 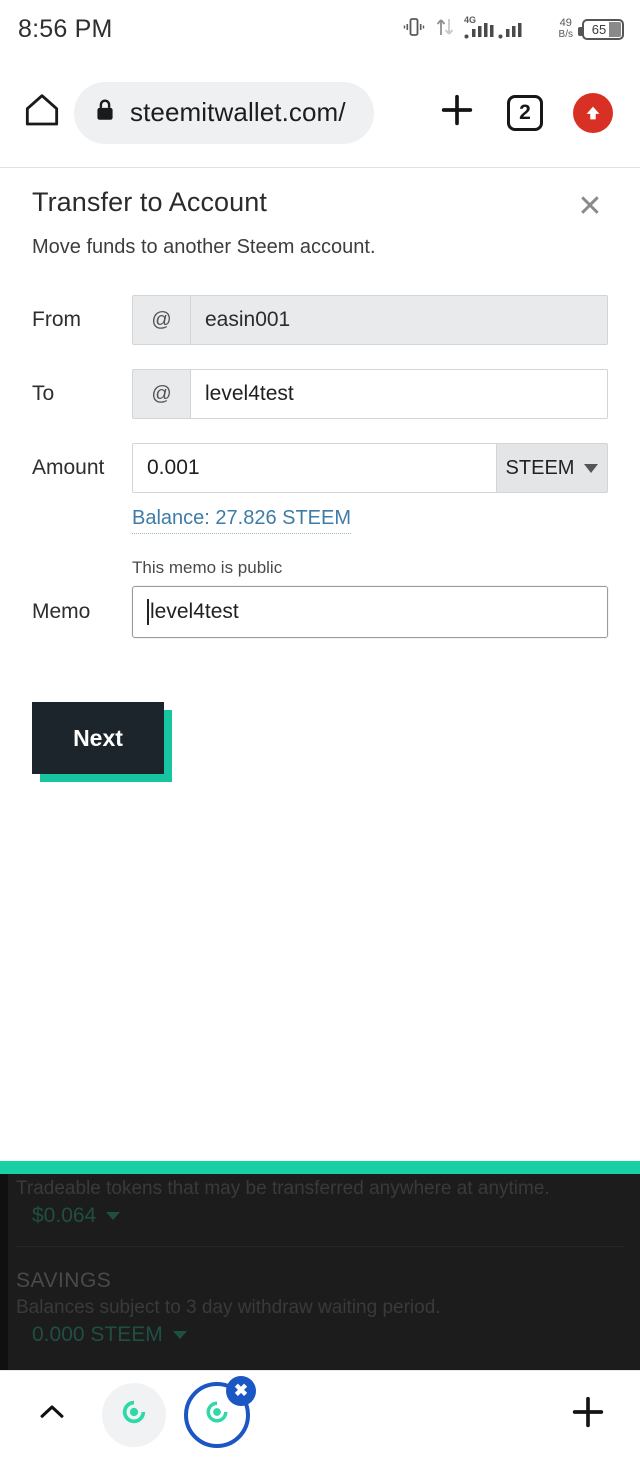 What do you see at coordinates (320, 1246) in the screenshot?
I see `section-divider` at bounding box center [320, 1246].